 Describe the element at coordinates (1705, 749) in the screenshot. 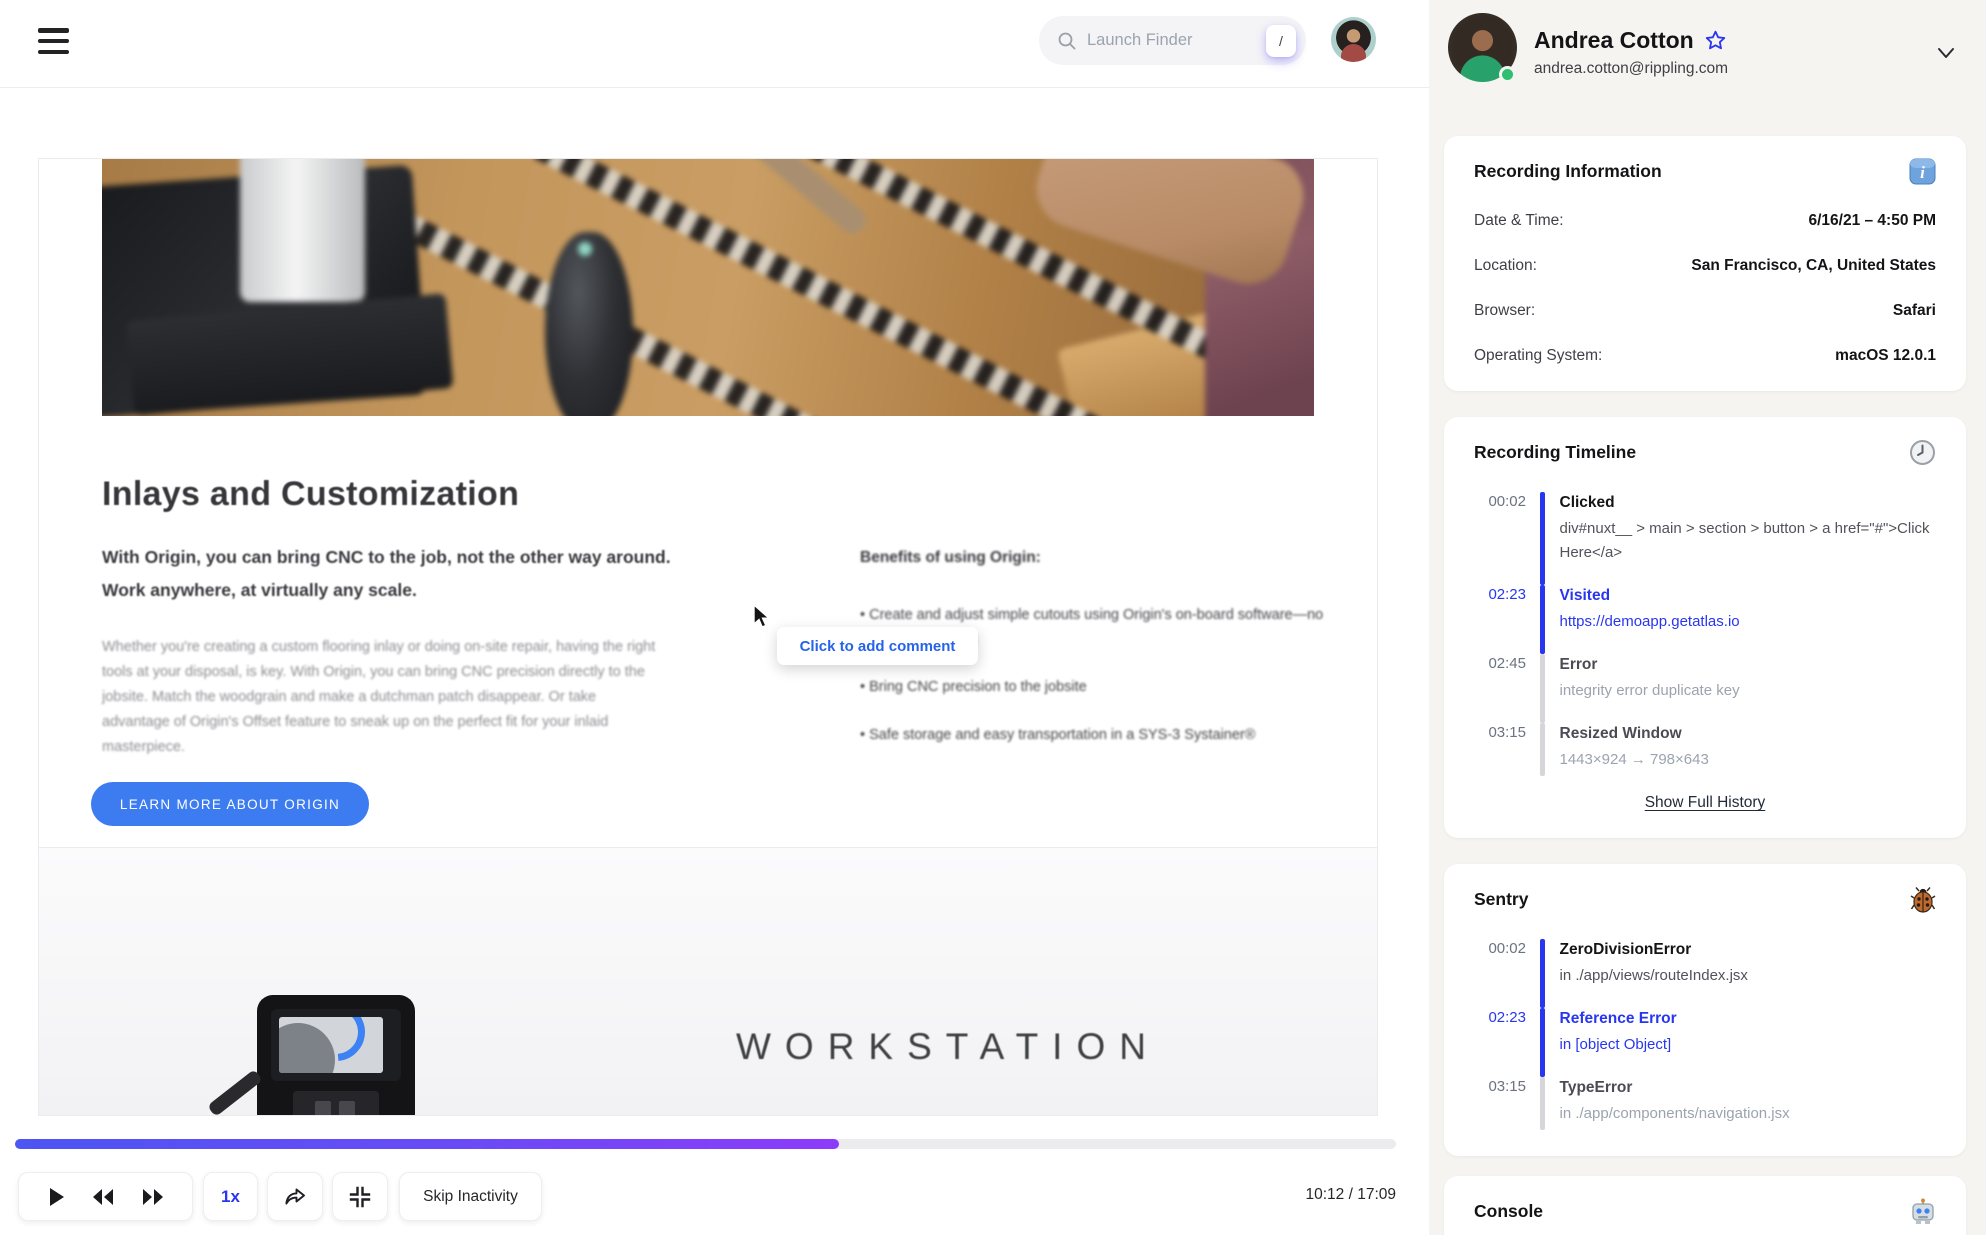

I see `timeline-event: 03:15 Resized Window 1443×924 → 798×643` at that location.